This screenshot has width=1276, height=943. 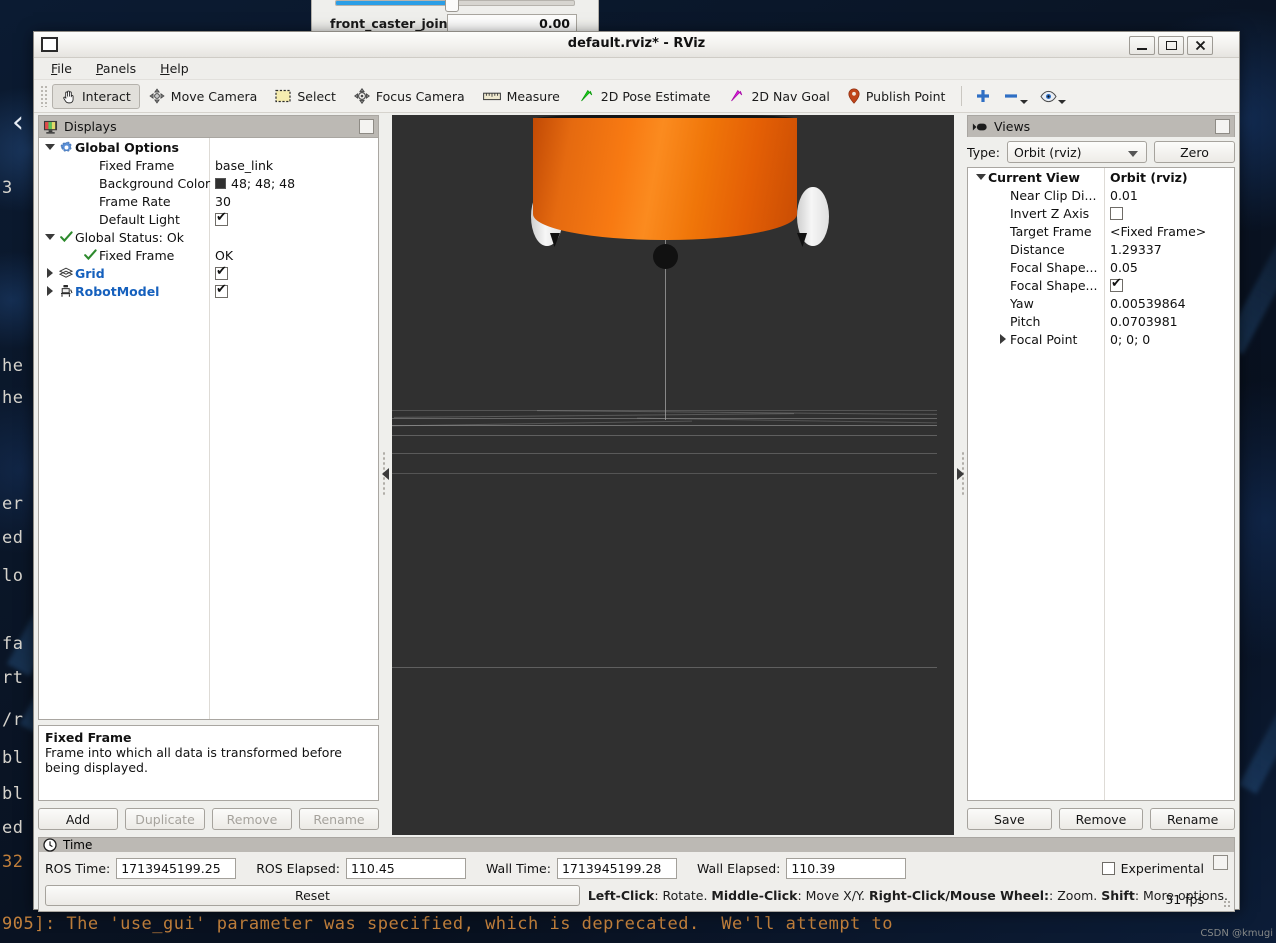 What do you see at coordinates (1158, 231) in the screenshot?
I see `views-row-value: <Fixed Frame>` at bounding box center [1158, 231].